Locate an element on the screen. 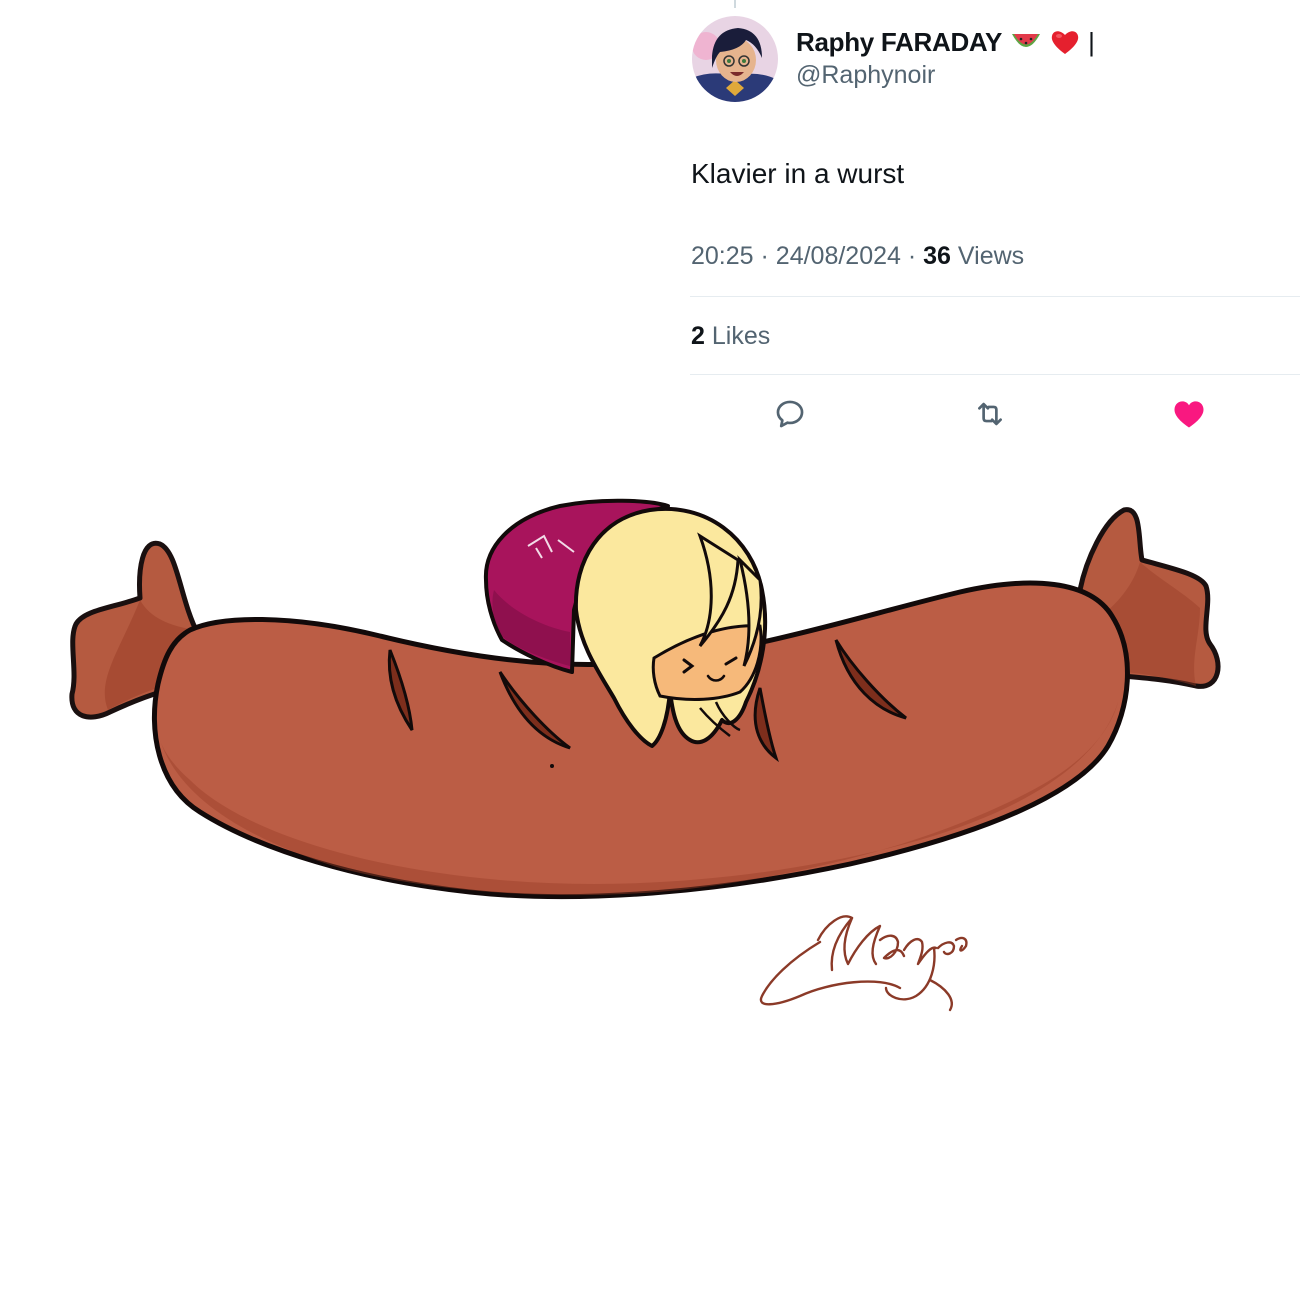  likes-count: 2 is located at coordinates (698, 336).